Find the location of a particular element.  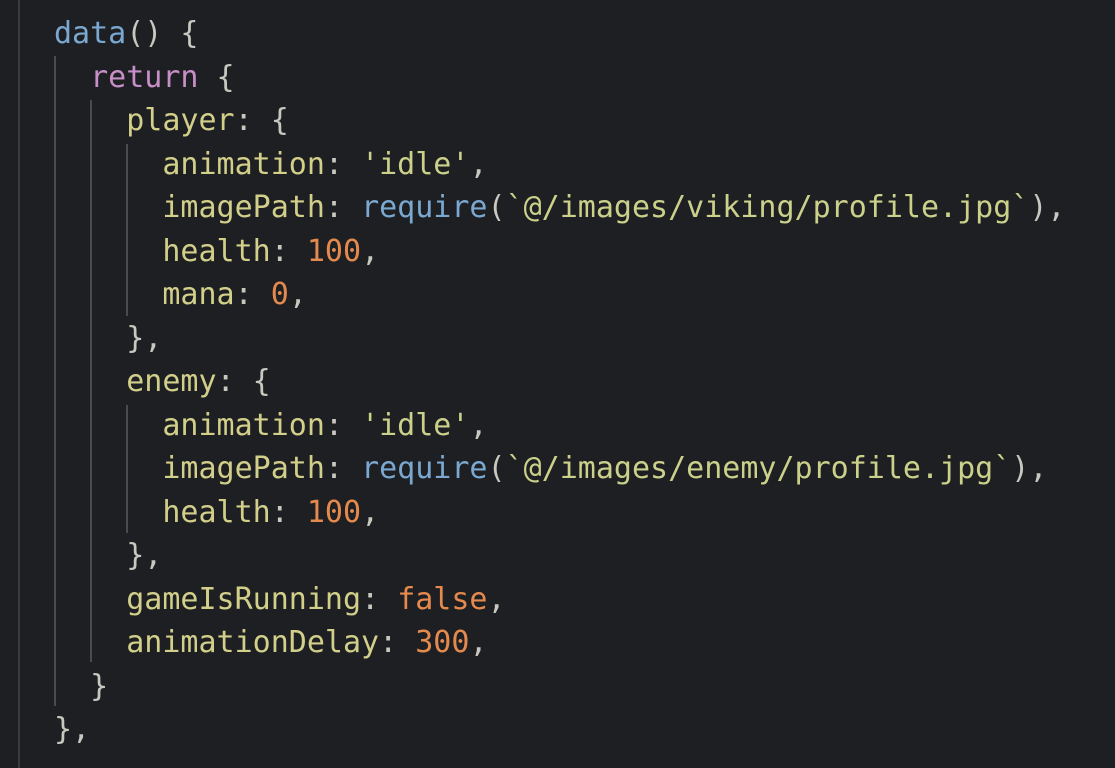

code-line: return { is located at coordinates (144, 78).